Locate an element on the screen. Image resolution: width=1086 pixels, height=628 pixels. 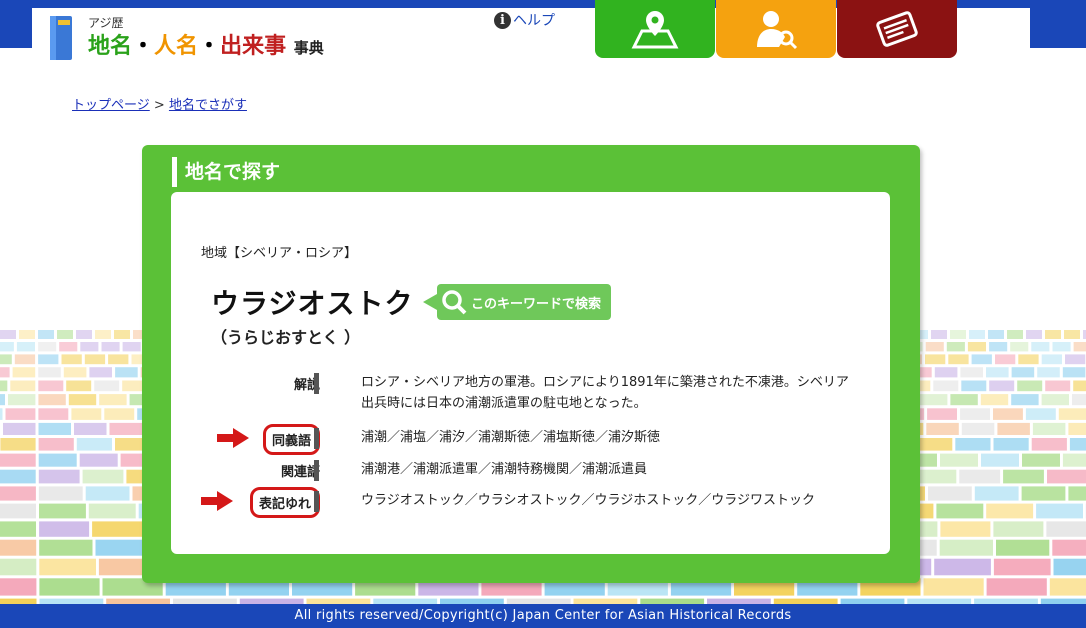
map-pin-icon is located at coordinates (655, 30).